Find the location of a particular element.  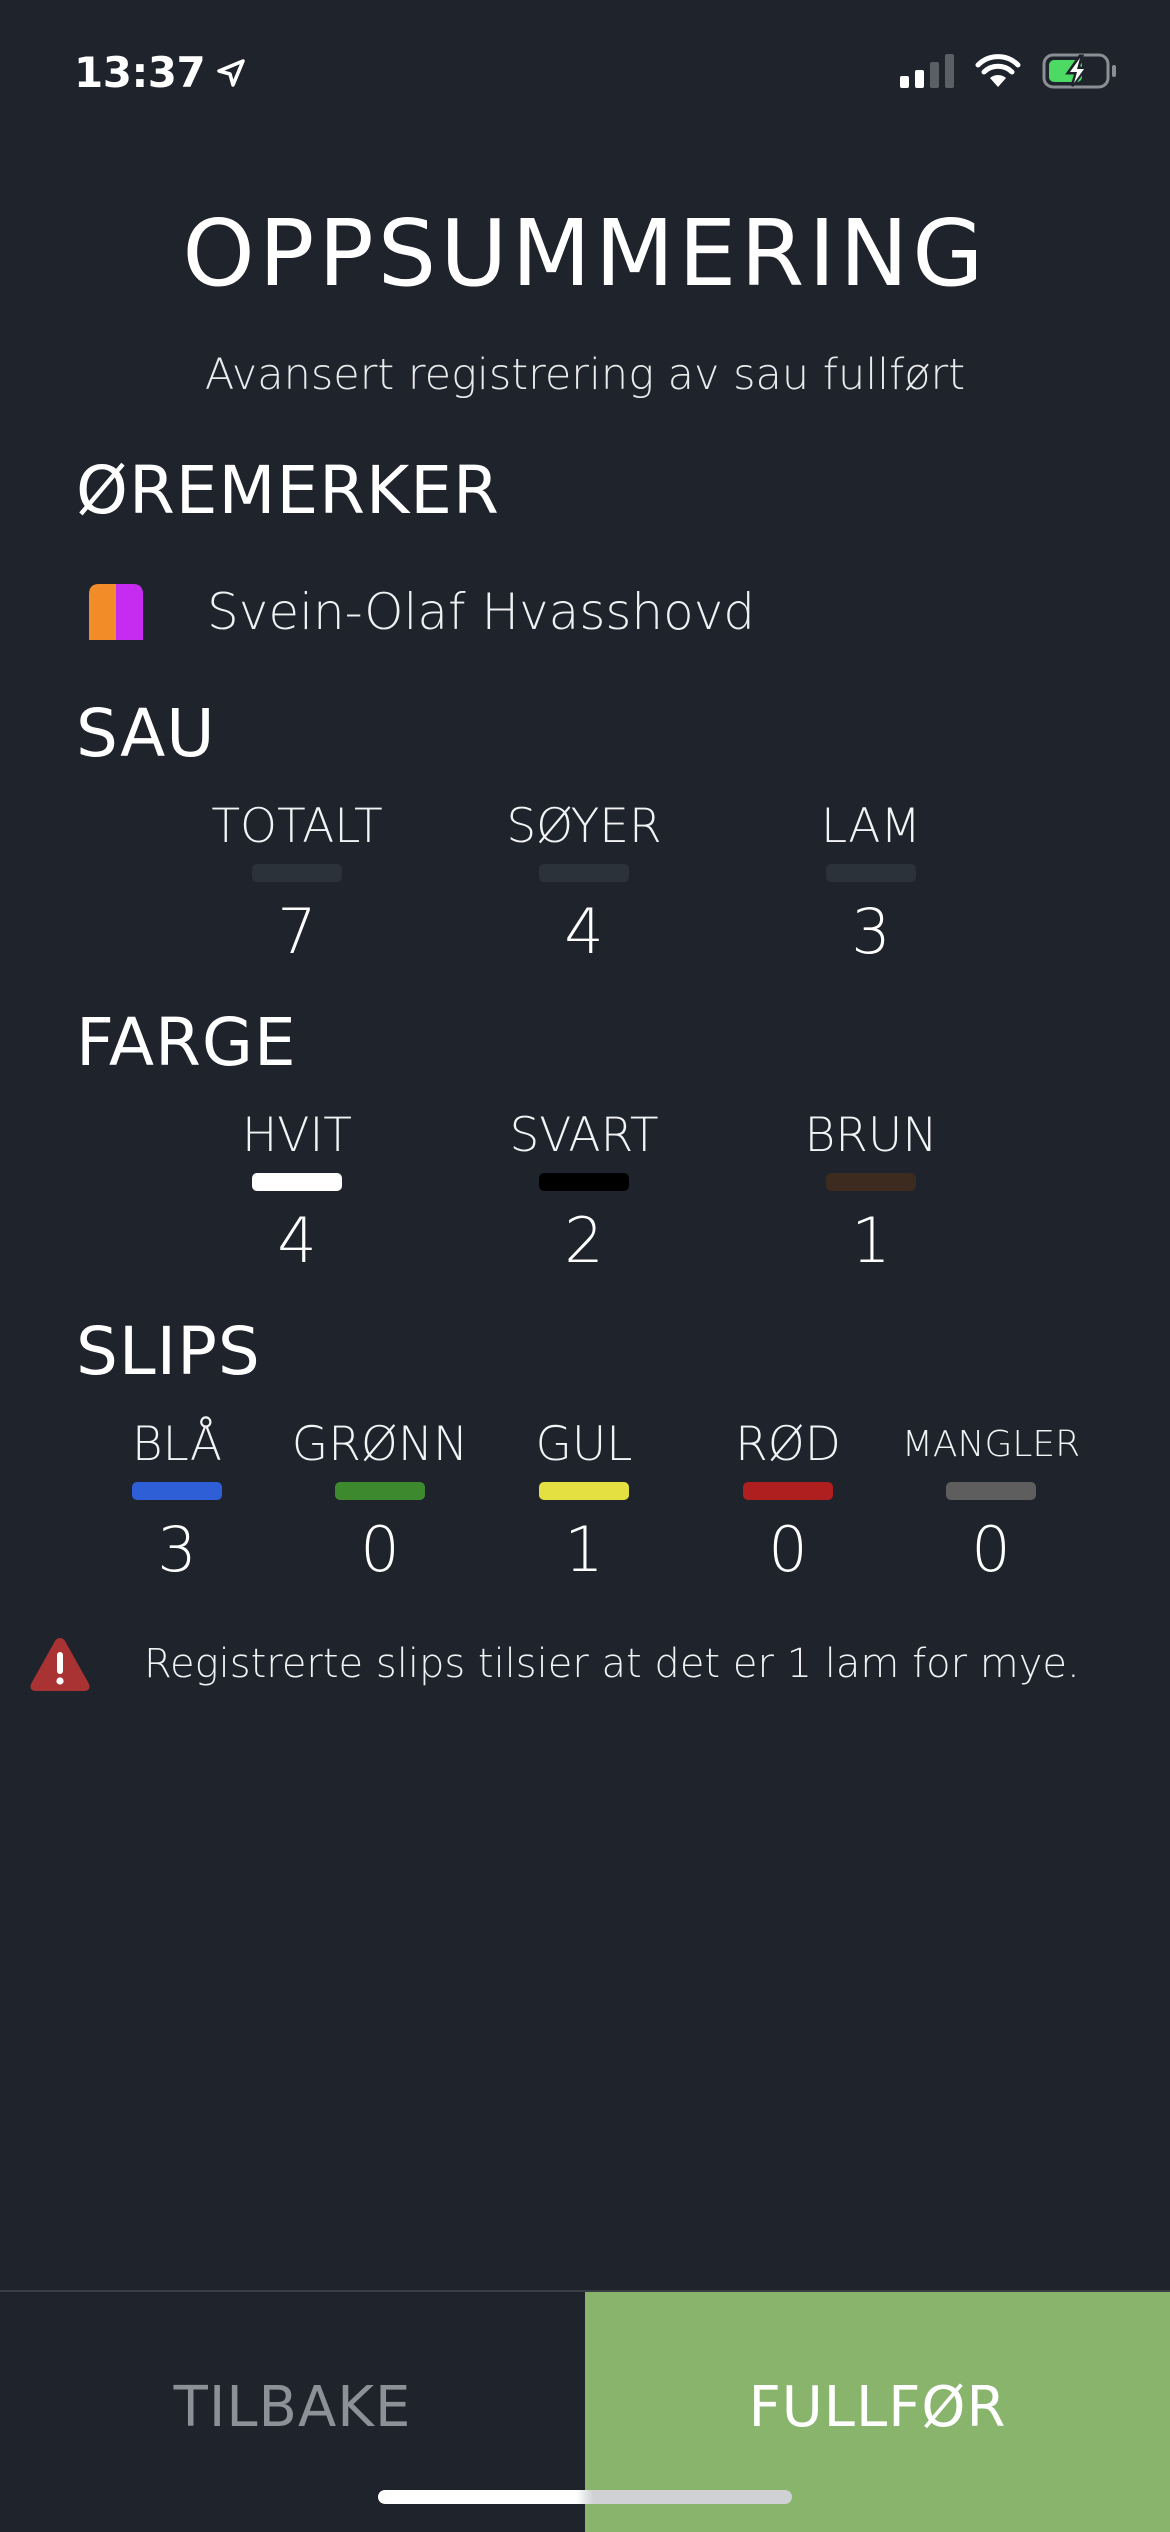

stat-ewes: SØYER 4 is located at coordinates (584, 883).